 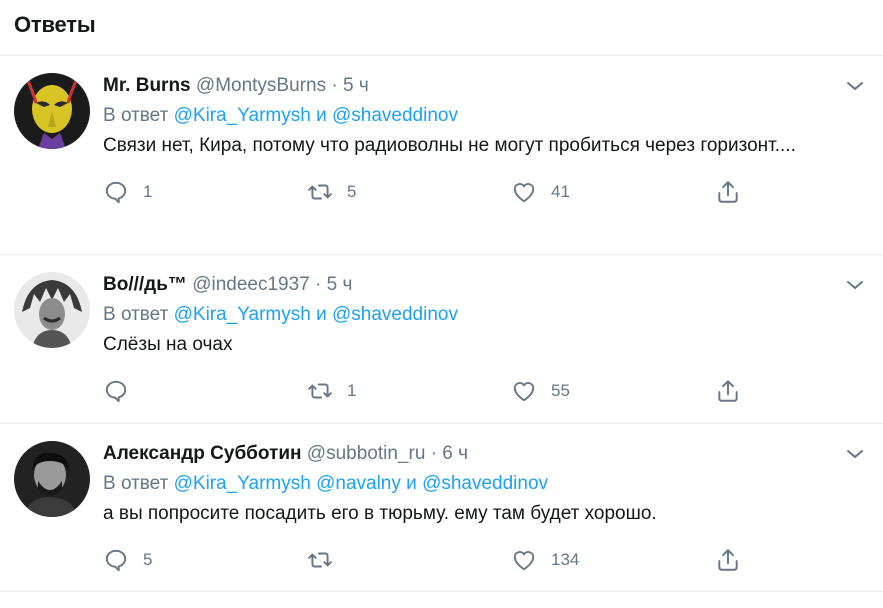 What do you see at coordinates (202, 453) in the screenshot?
I see `author-name: Александр Субботин` at bounding box center [202, 453].